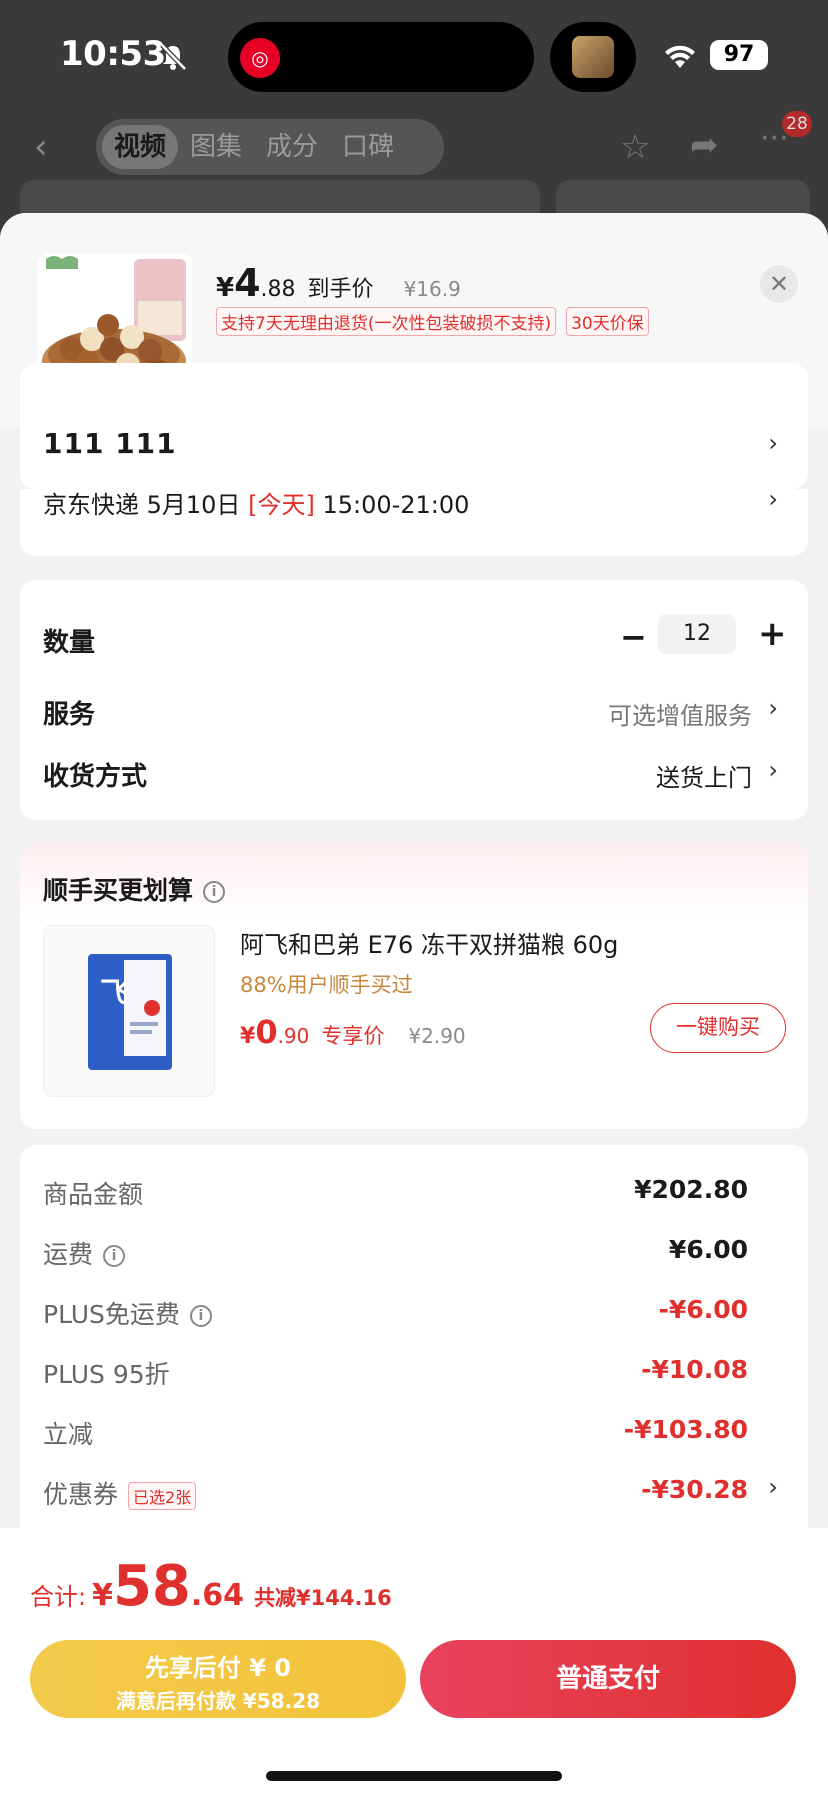  I want to click on recommend-price: ¥ 0 .90 专享价 ¥2.90, so click(353, 1032).